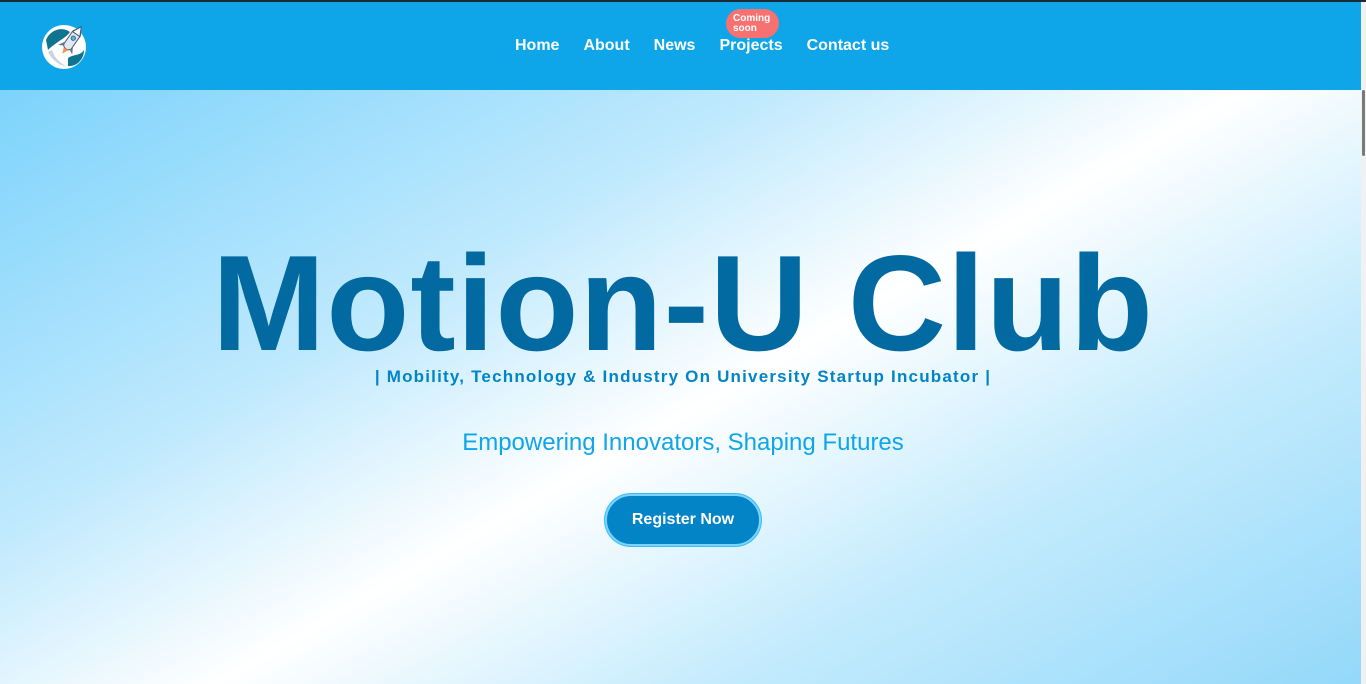 The height and width of the screenshot is (684, 1366). I want to click on nav-contact: Contact us, so click(848, 46).